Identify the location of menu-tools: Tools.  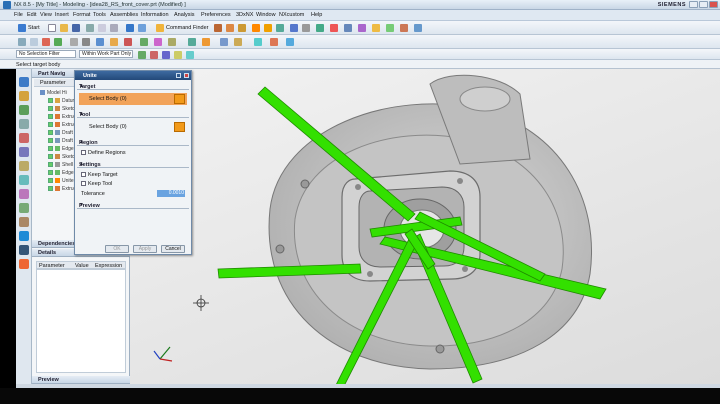
(99, 15).